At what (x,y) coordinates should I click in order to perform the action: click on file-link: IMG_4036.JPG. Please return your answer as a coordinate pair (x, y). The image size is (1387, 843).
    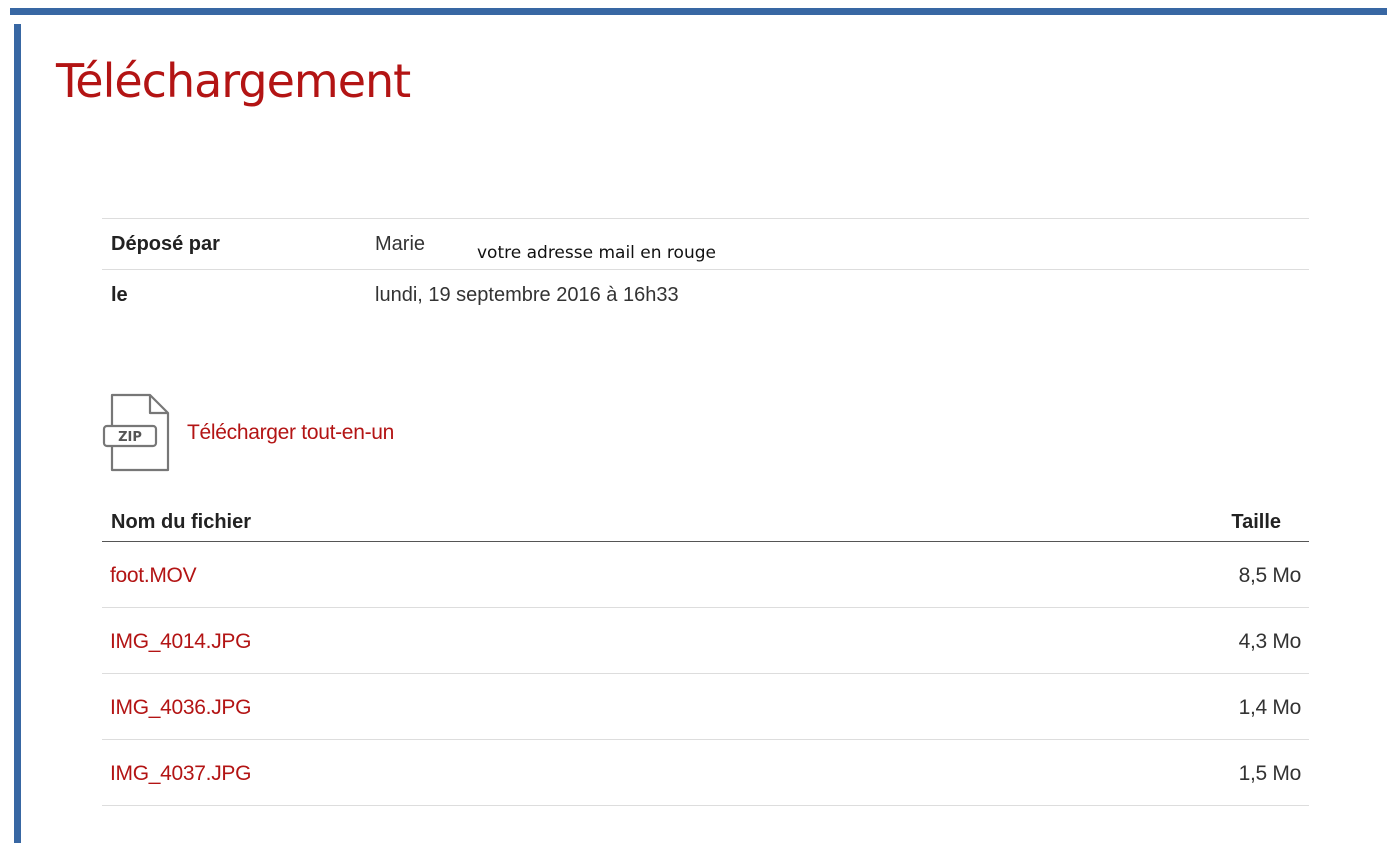
    Looking at the image, I should click on (180, 708).